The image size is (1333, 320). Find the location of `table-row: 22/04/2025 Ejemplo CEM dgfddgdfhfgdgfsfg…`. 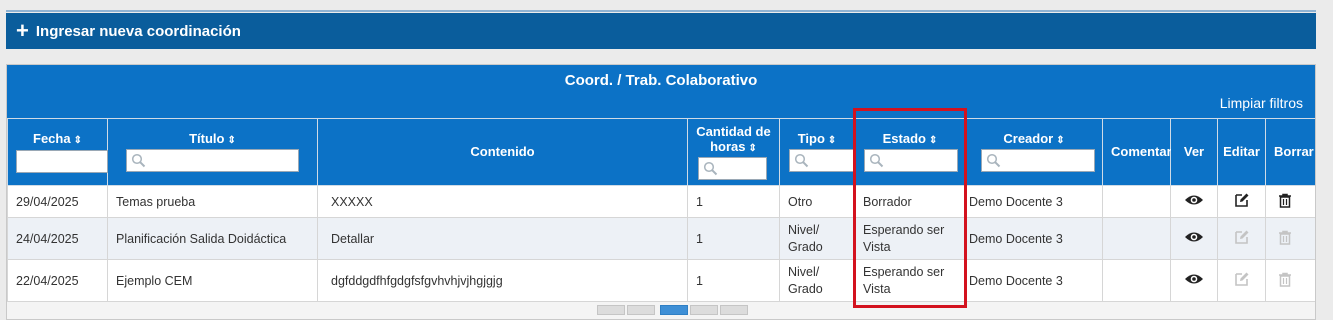

table-row: 22/04/2025 Ejemplo CEM dgfddgdfhfgdgfsfg… is located at coordinates (661, 280).